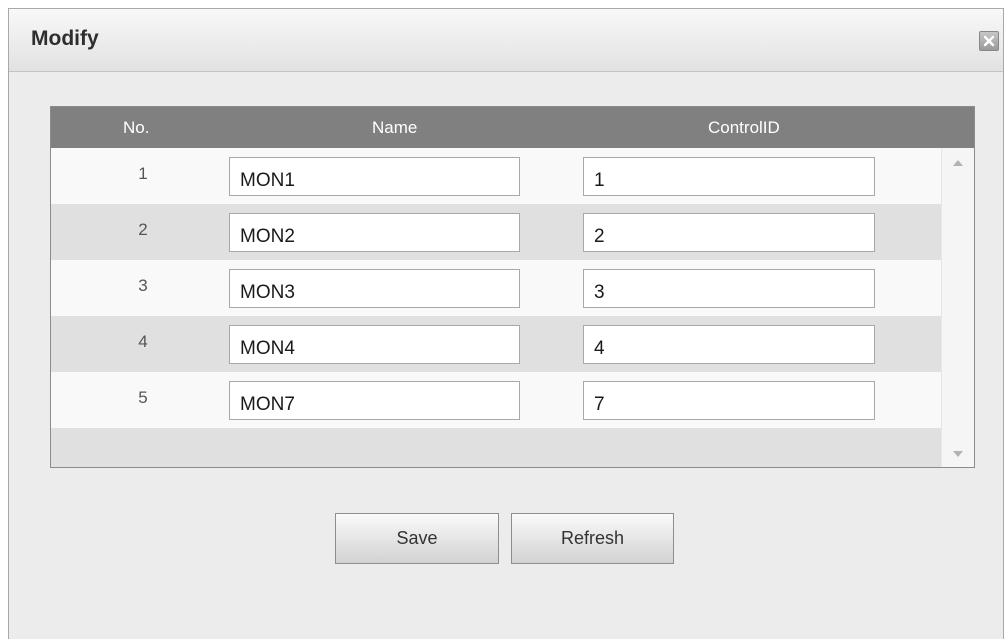 The height and width of the screenshot is (639, 1004). I want to click on table-row: 2, so click(496, 232).